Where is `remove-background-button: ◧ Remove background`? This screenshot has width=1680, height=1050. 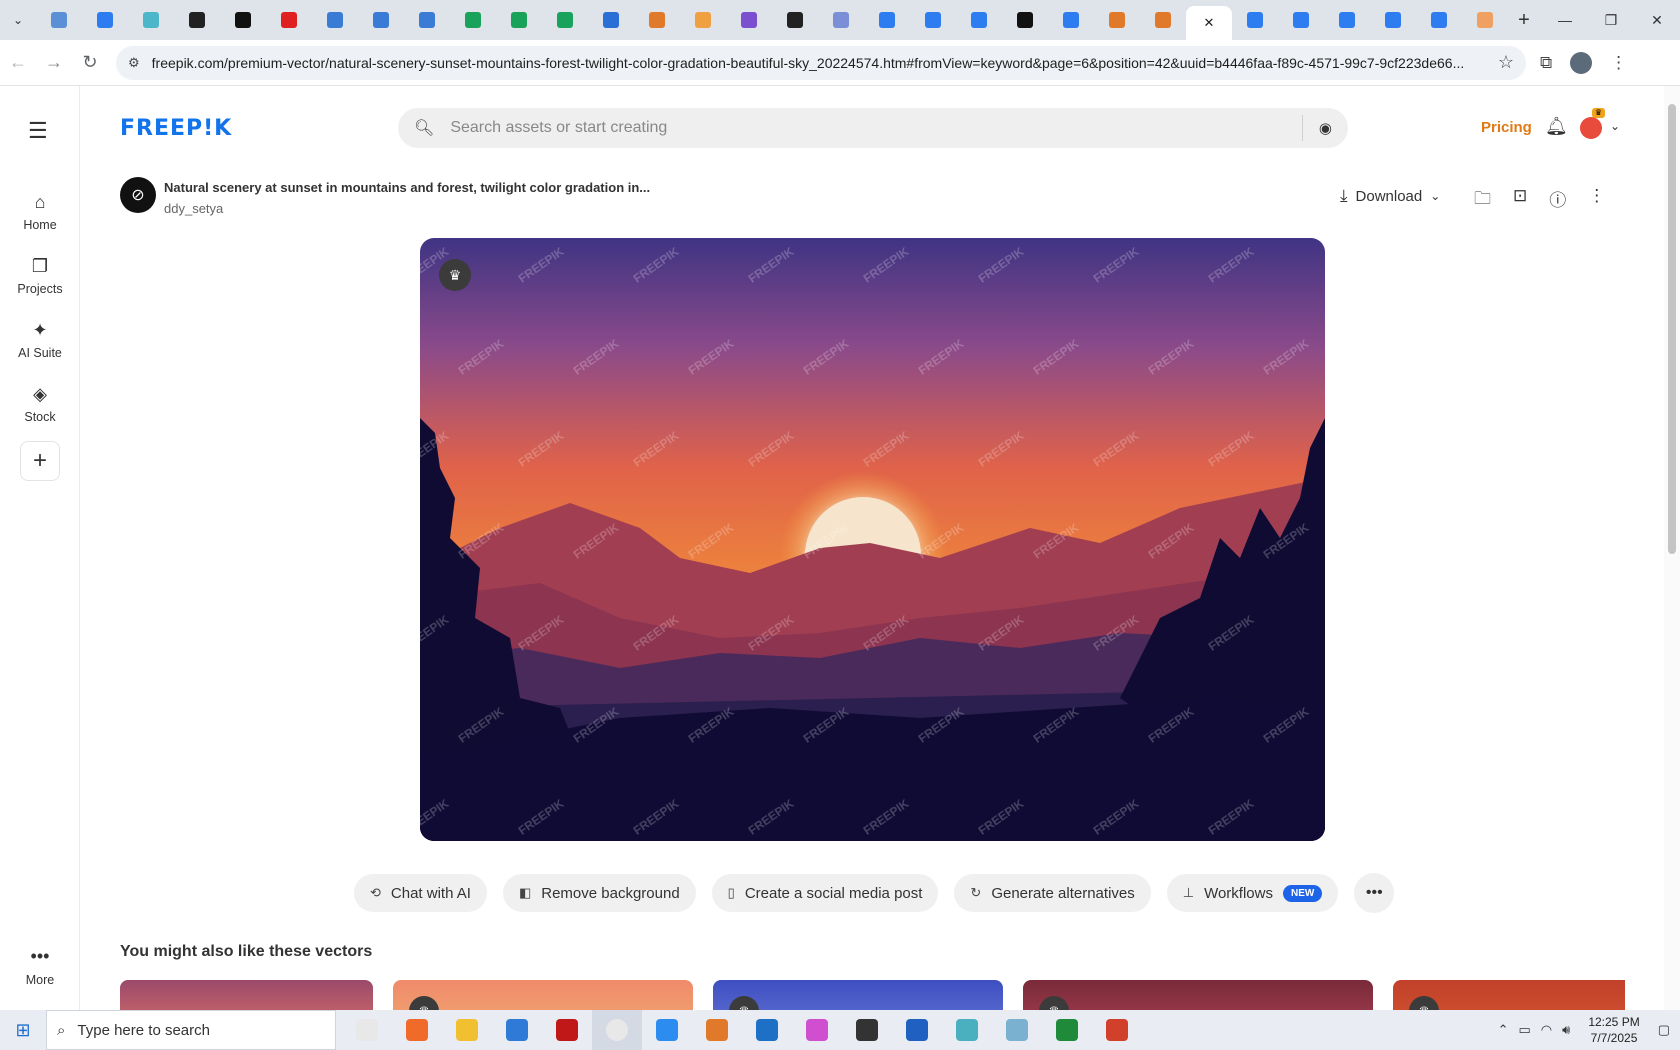 remove-background-button: ◧ Remove background is located at coordinates (599, 893).